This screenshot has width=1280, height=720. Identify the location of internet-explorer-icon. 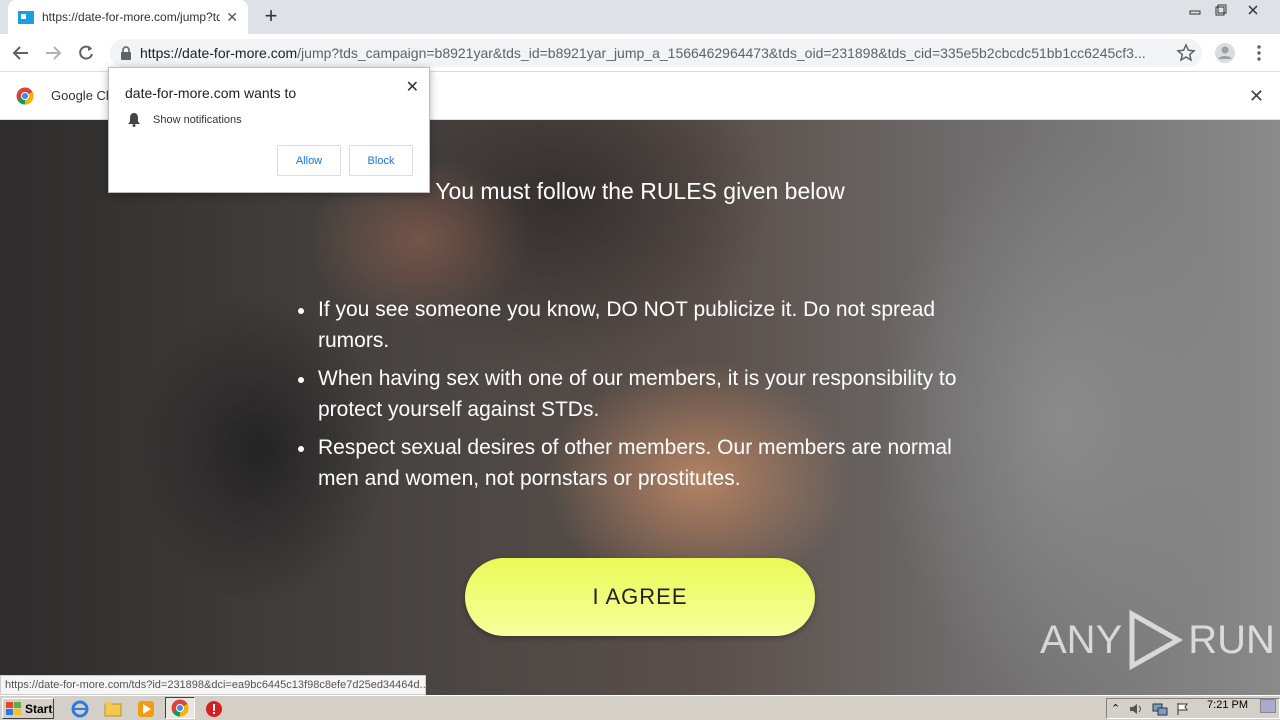
(80, 709).